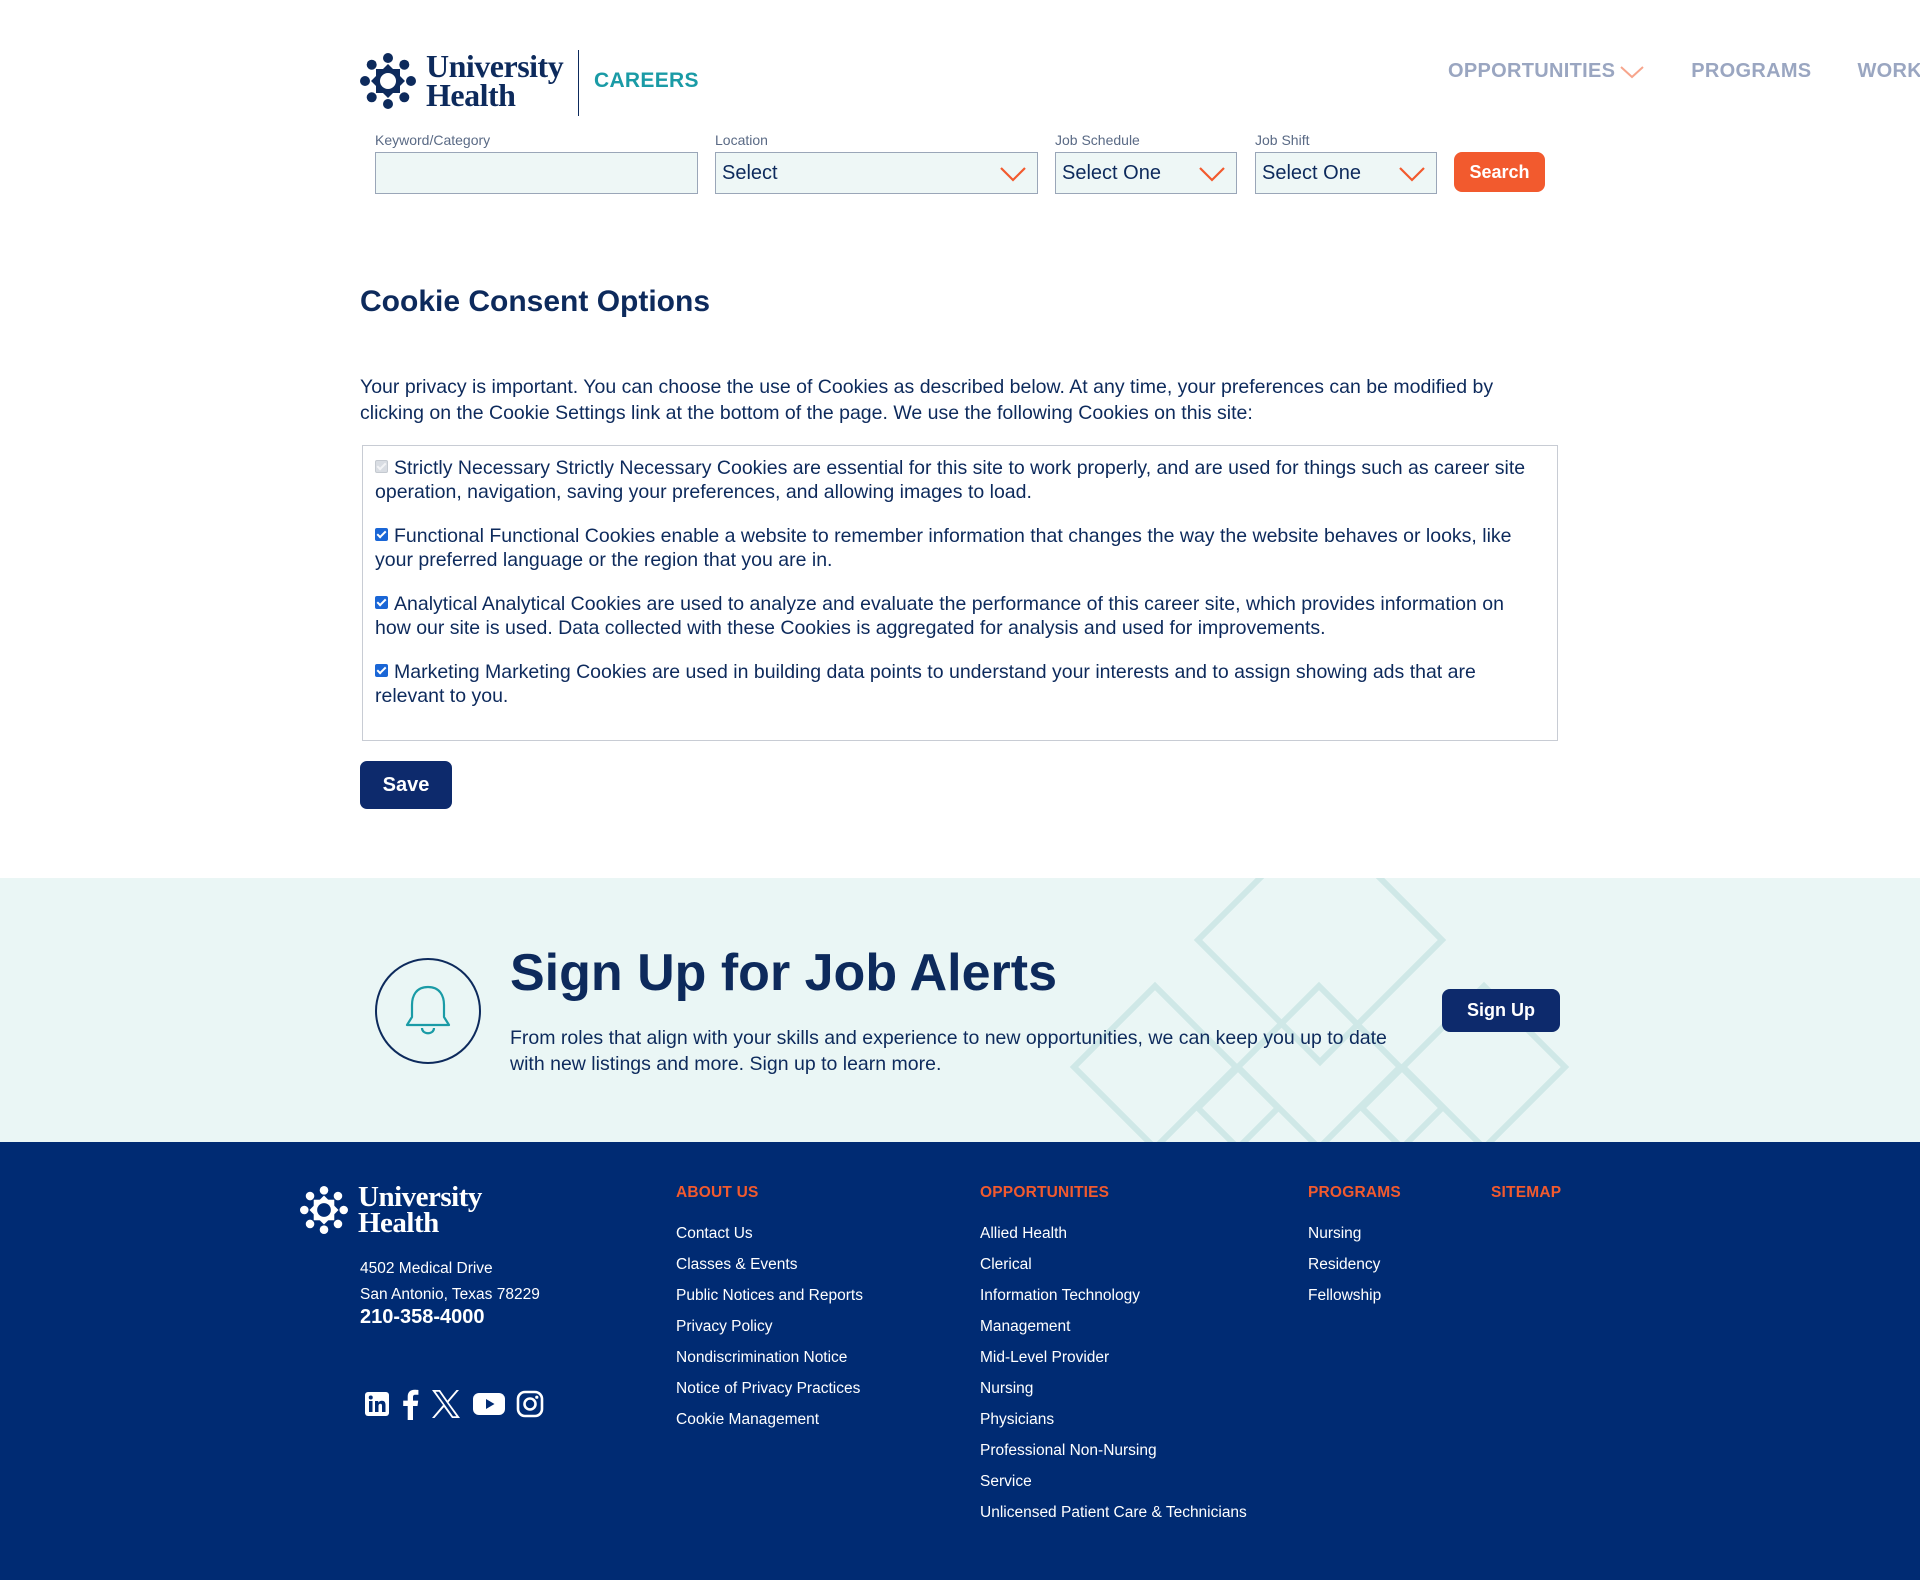  Describe the element at coordinates (1097, 140) in the screenshot. I see `schedule-label: Job Schedule` at that location.